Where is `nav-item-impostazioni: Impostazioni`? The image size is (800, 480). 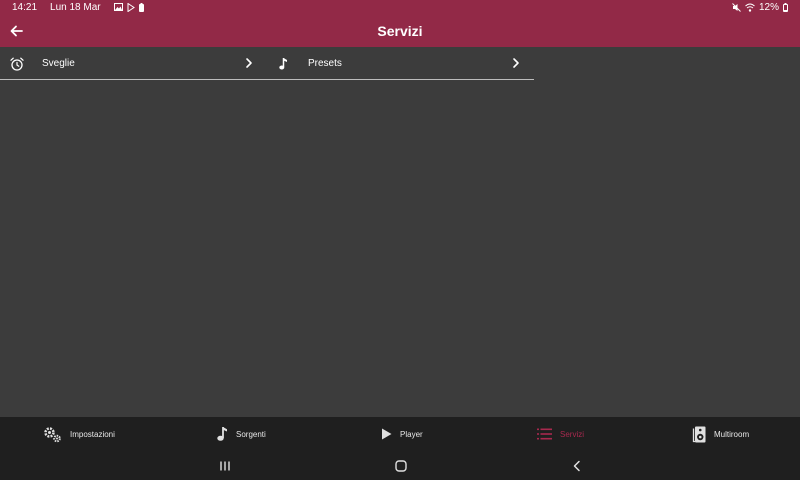 nav-item-impostazioni: Impostazioni is located at coordinates (79, 434).